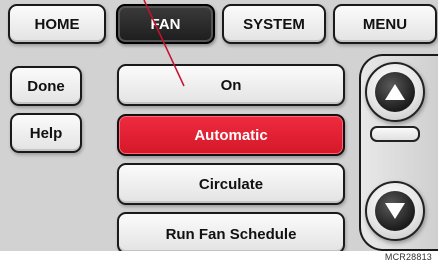 The image size is (438, 263). I want to click on callout-pointer-line, so click(164, 43).